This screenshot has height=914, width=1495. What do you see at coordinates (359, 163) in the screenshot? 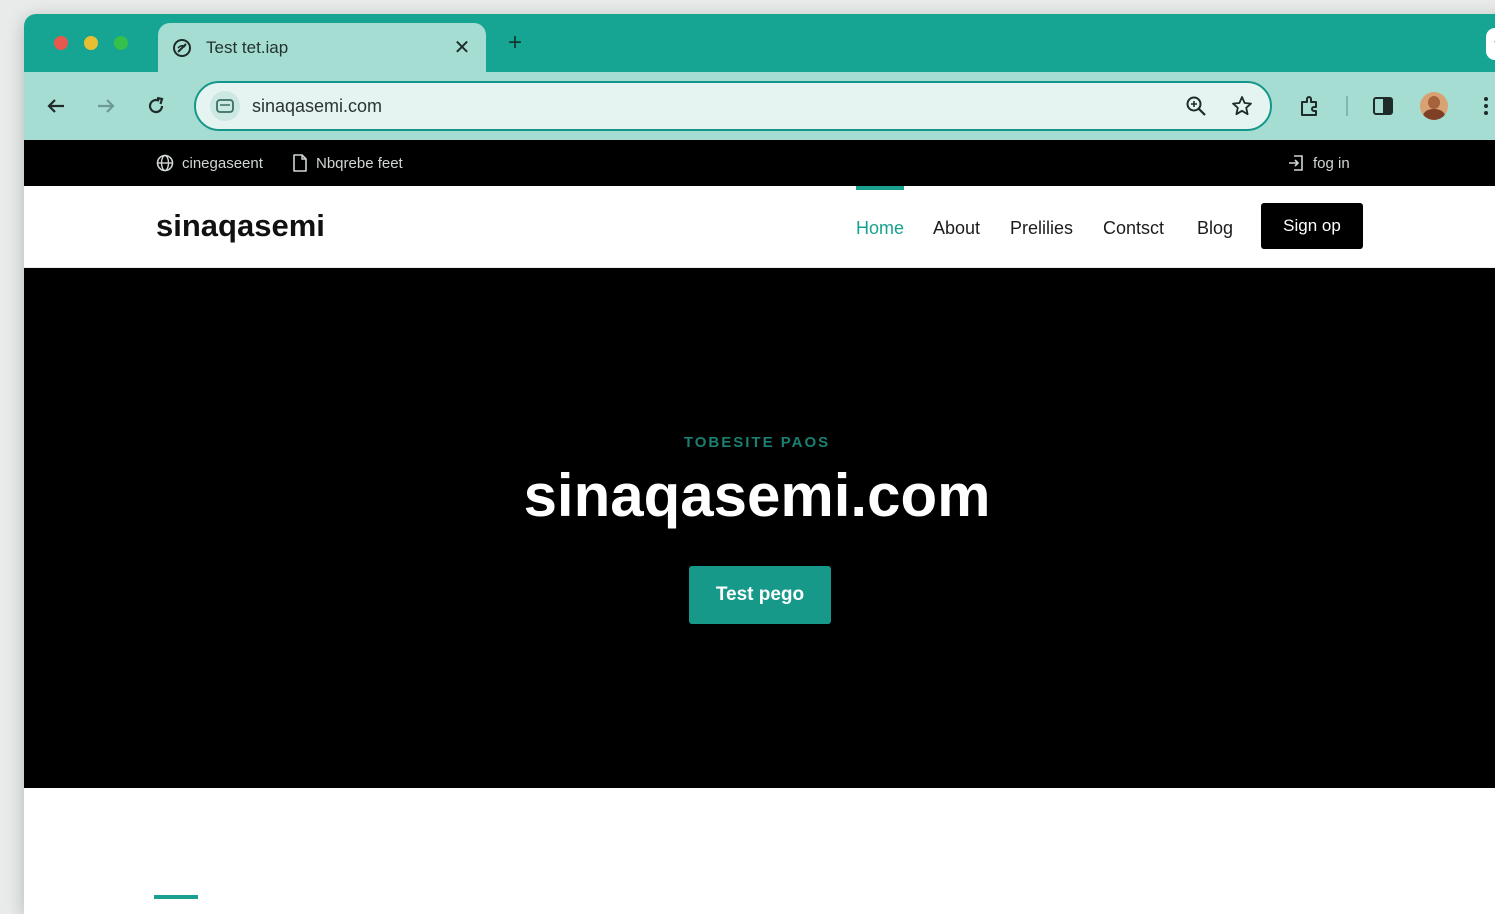
I see `topbar-item-label: Nbqrebe feet` at bounding box center [359, 163].